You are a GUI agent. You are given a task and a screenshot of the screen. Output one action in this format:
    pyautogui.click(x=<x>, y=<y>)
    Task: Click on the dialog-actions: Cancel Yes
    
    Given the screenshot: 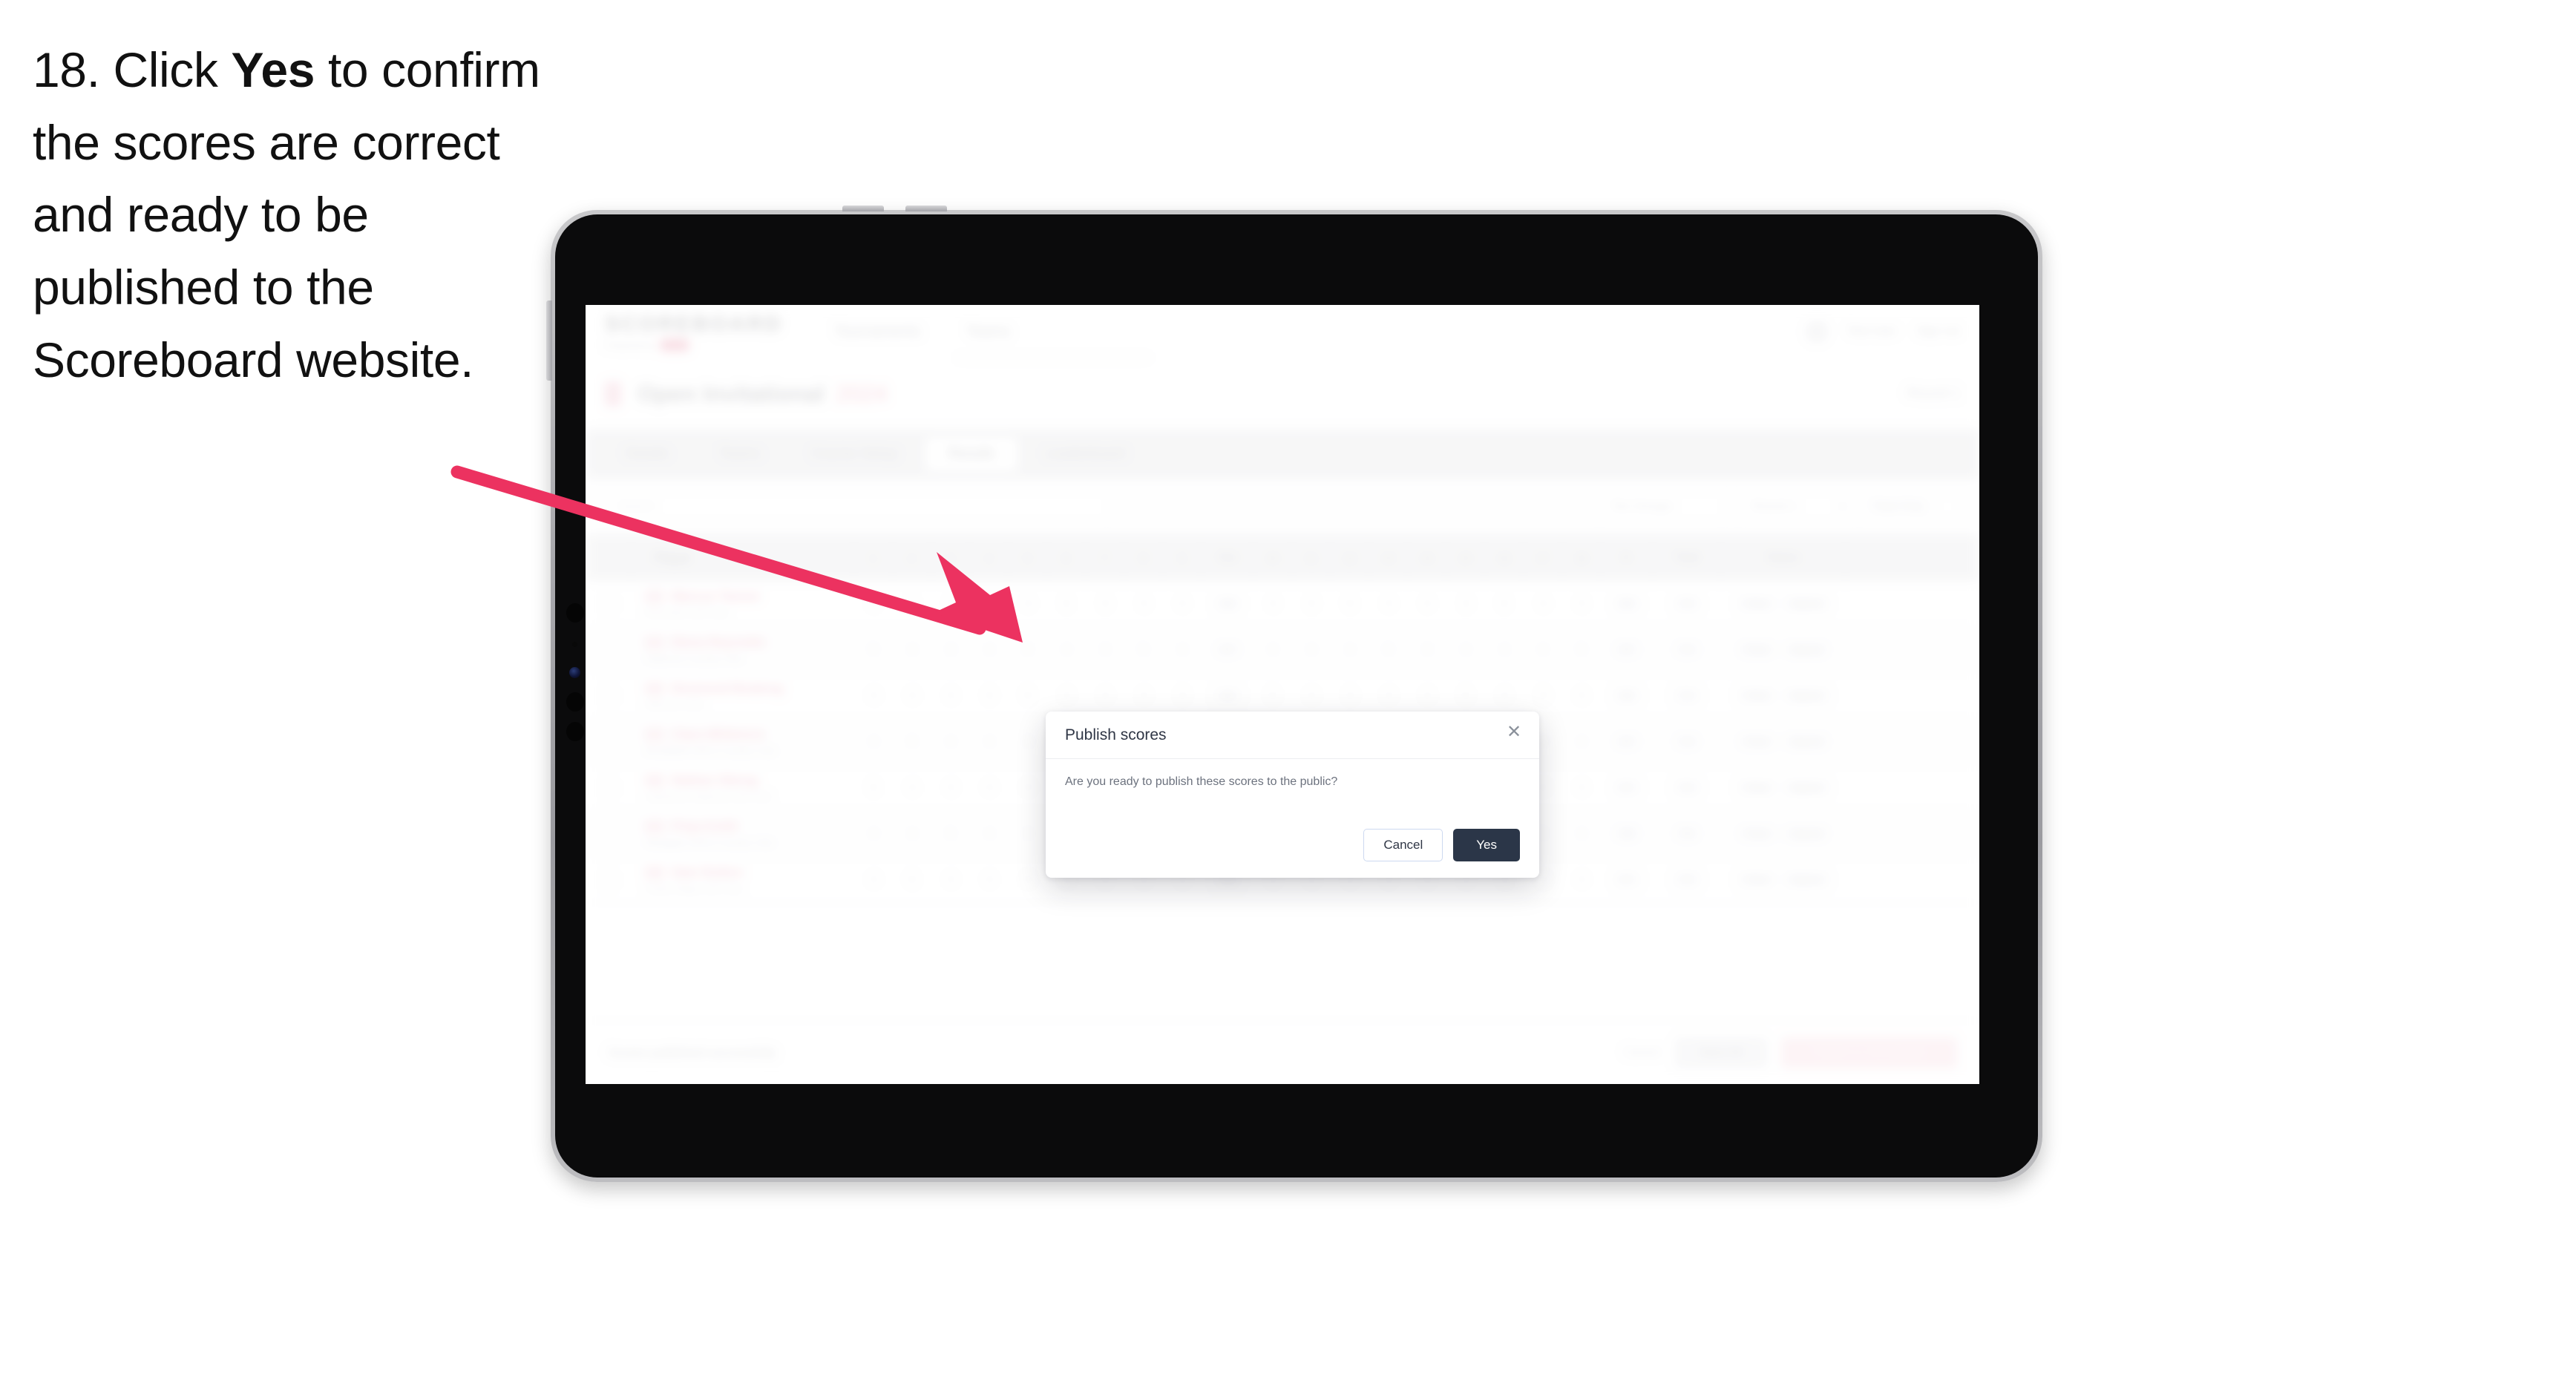 What is the action you would take?
    pyautogui.click(x=1442, y=845)
    